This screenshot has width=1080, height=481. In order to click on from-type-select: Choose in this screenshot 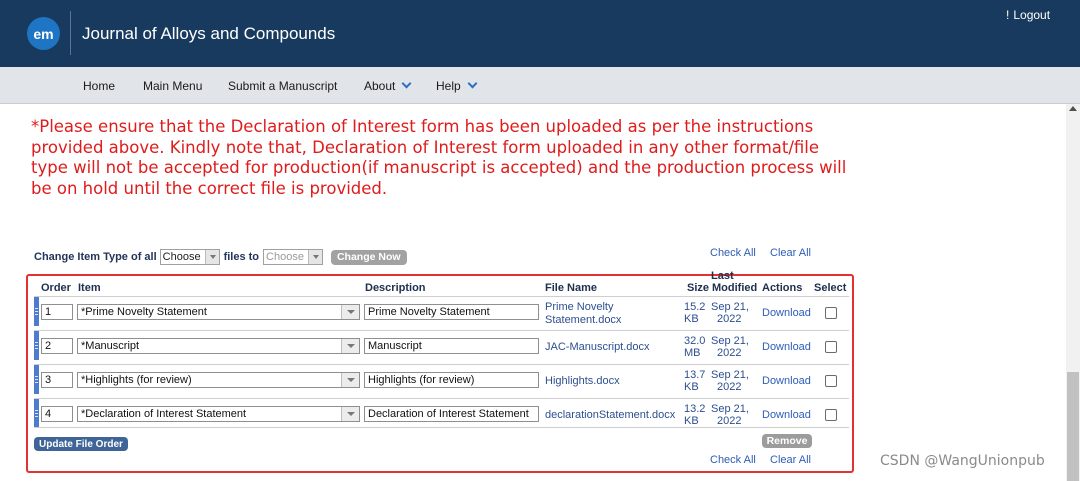, I will do `click(189, 257)`.